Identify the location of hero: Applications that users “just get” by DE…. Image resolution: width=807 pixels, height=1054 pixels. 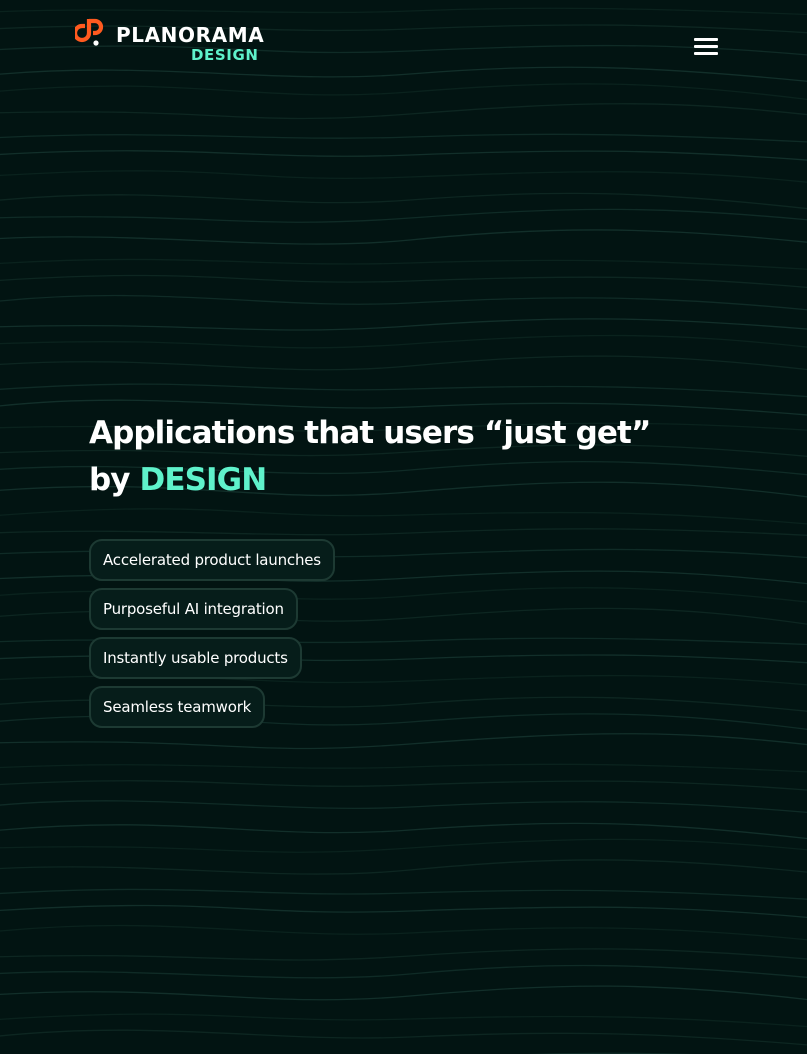
(419, 457).